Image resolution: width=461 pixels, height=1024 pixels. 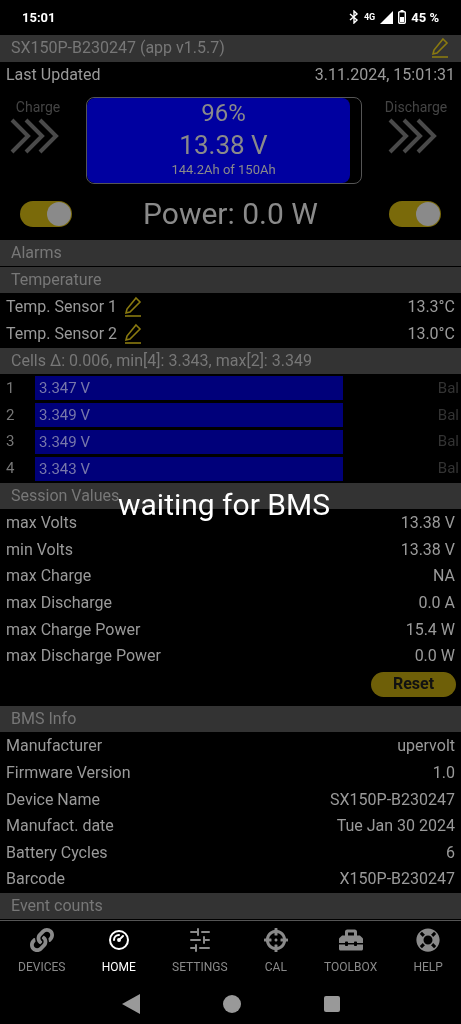 What do you see at coordinates (425, 17) in the screenshot?
I see `battery-percent: 45 %` at bounding box center [425, 17].